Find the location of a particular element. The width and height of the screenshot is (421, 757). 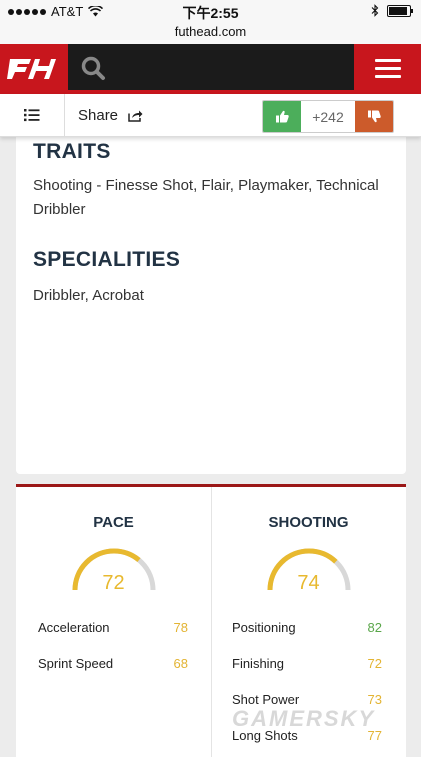

watermark: GAMERSKY is located at coordinates (304, 718).